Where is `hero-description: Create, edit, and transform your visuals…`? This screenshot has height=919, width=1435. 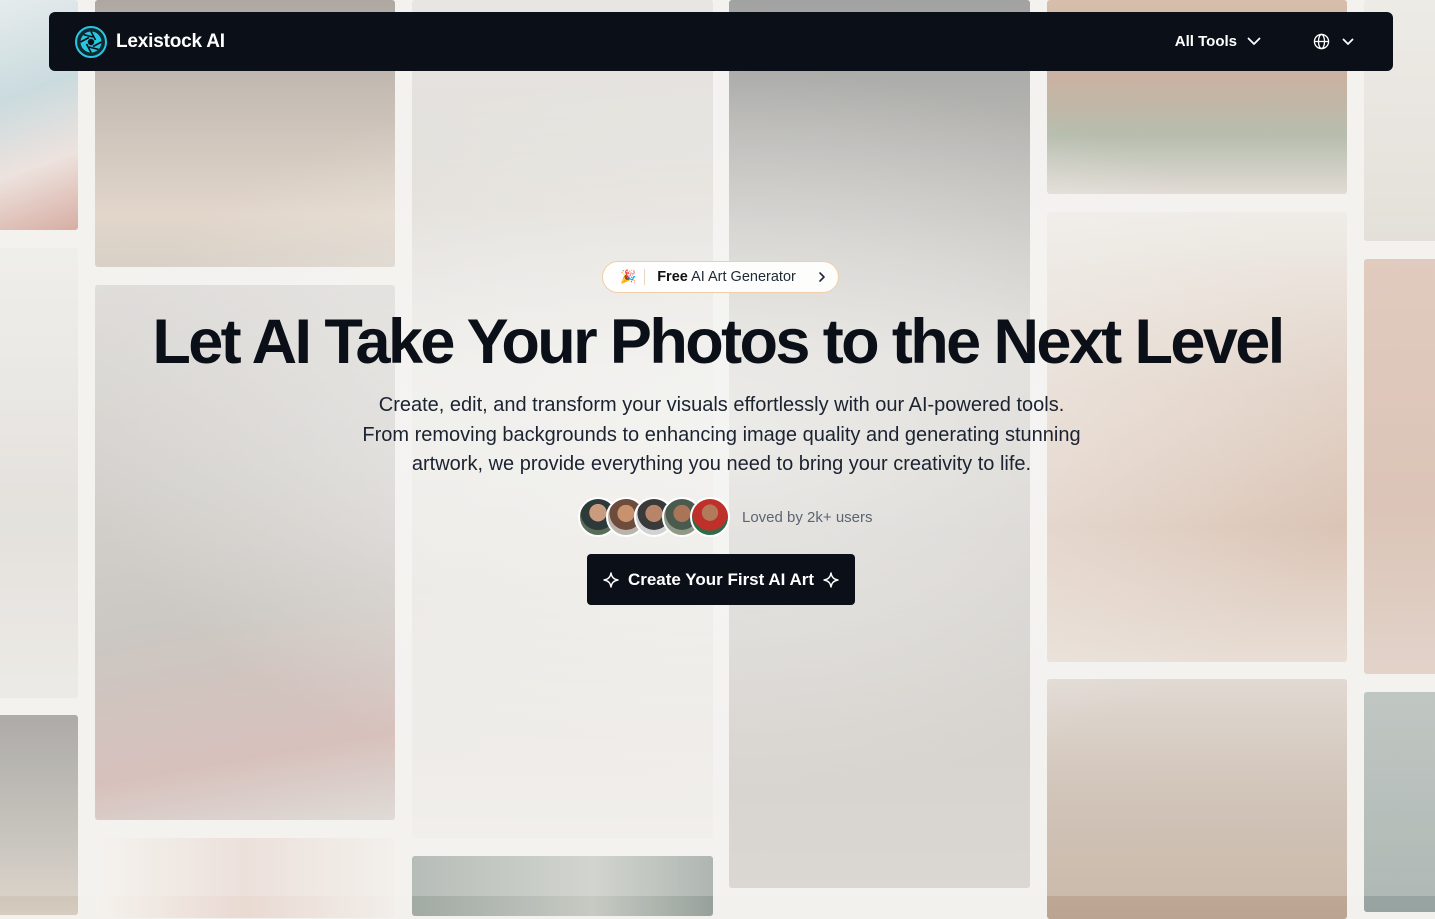
hero-description: Create, edit, and transform your visuals… is located at coordinates (721, 435).